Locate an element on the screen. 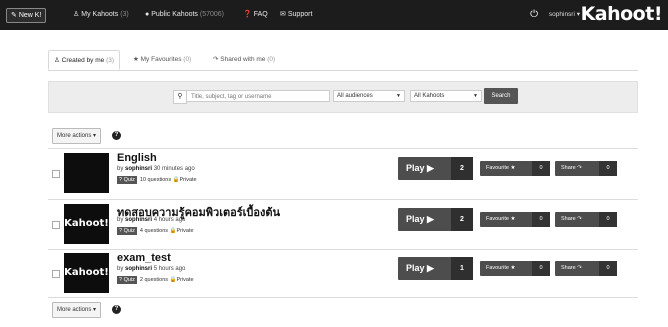  lock-icon: 🔒 is located at coordinates (176, 180).